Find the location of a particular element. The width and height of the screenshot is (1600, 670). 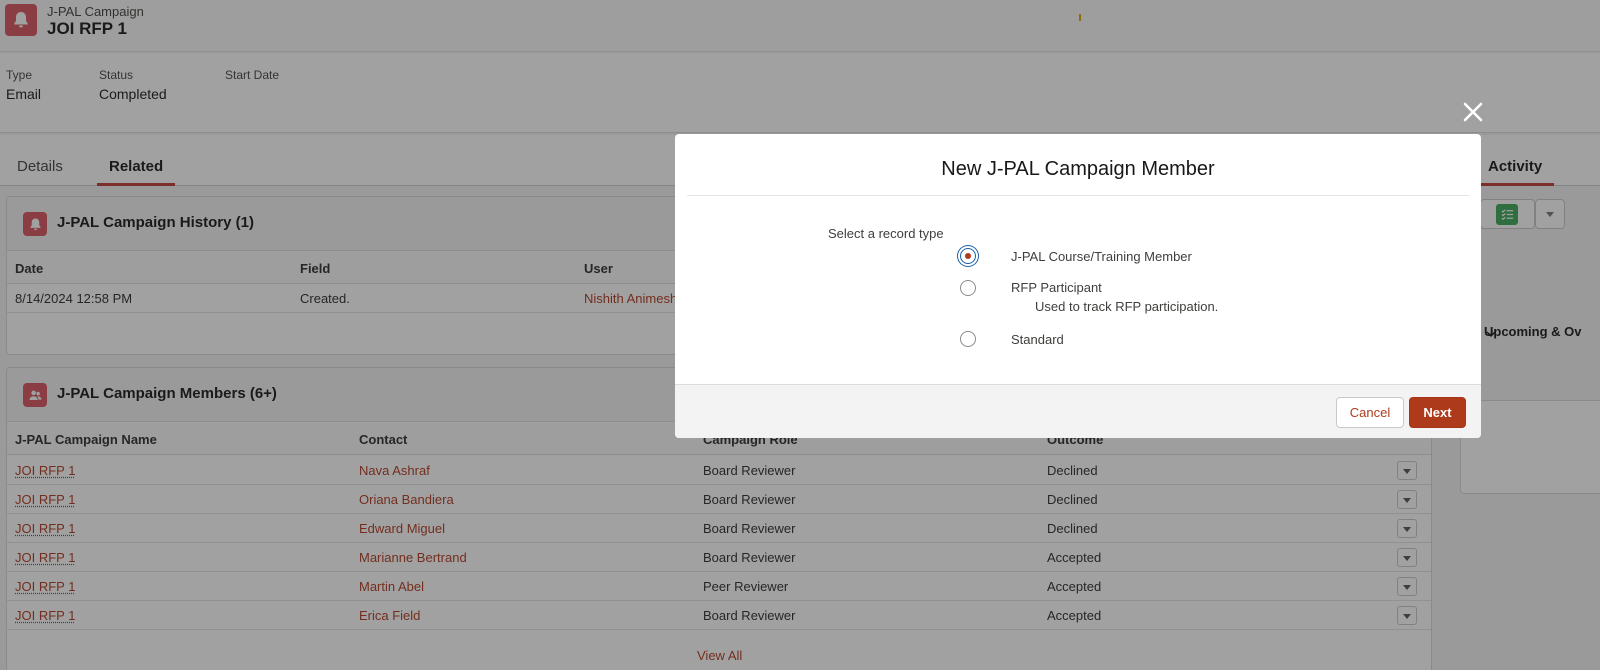

record-type-label: RFP Participant is located at coordinates (1056, 287).